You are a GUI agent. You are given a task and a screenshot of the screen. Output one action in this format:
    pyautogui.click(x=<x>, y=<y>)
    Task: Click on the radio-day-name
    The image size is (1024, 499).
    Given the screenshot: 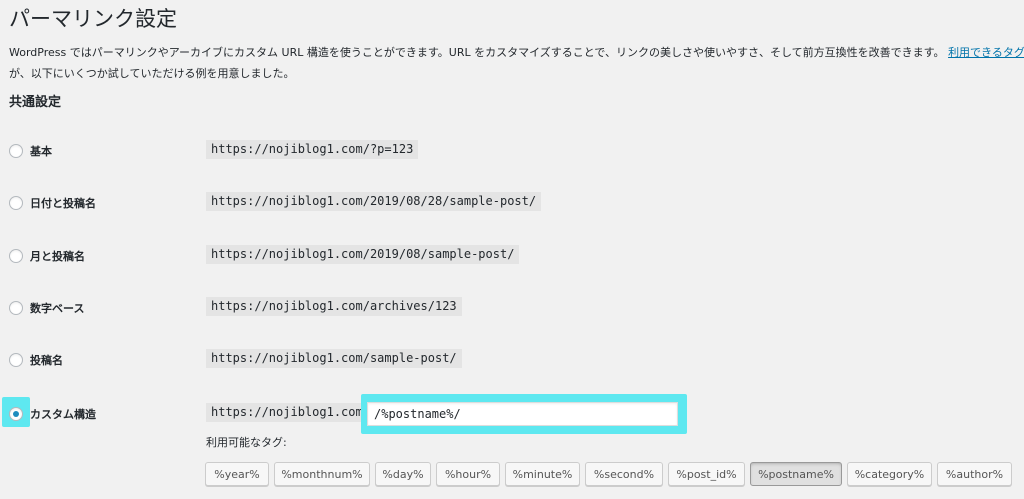 What is the action you would take?
    pyautogui.click(x=16, y=203)
    